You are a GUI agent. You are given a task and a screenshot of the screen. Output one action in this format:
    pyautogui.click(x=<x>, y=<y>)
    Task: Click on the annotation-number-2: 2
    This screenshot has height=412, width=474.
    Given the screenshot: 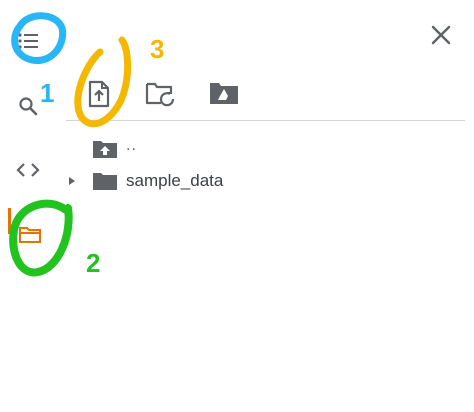 What is the action you would take?
    pyautogui.click(x=93, y=263)
    